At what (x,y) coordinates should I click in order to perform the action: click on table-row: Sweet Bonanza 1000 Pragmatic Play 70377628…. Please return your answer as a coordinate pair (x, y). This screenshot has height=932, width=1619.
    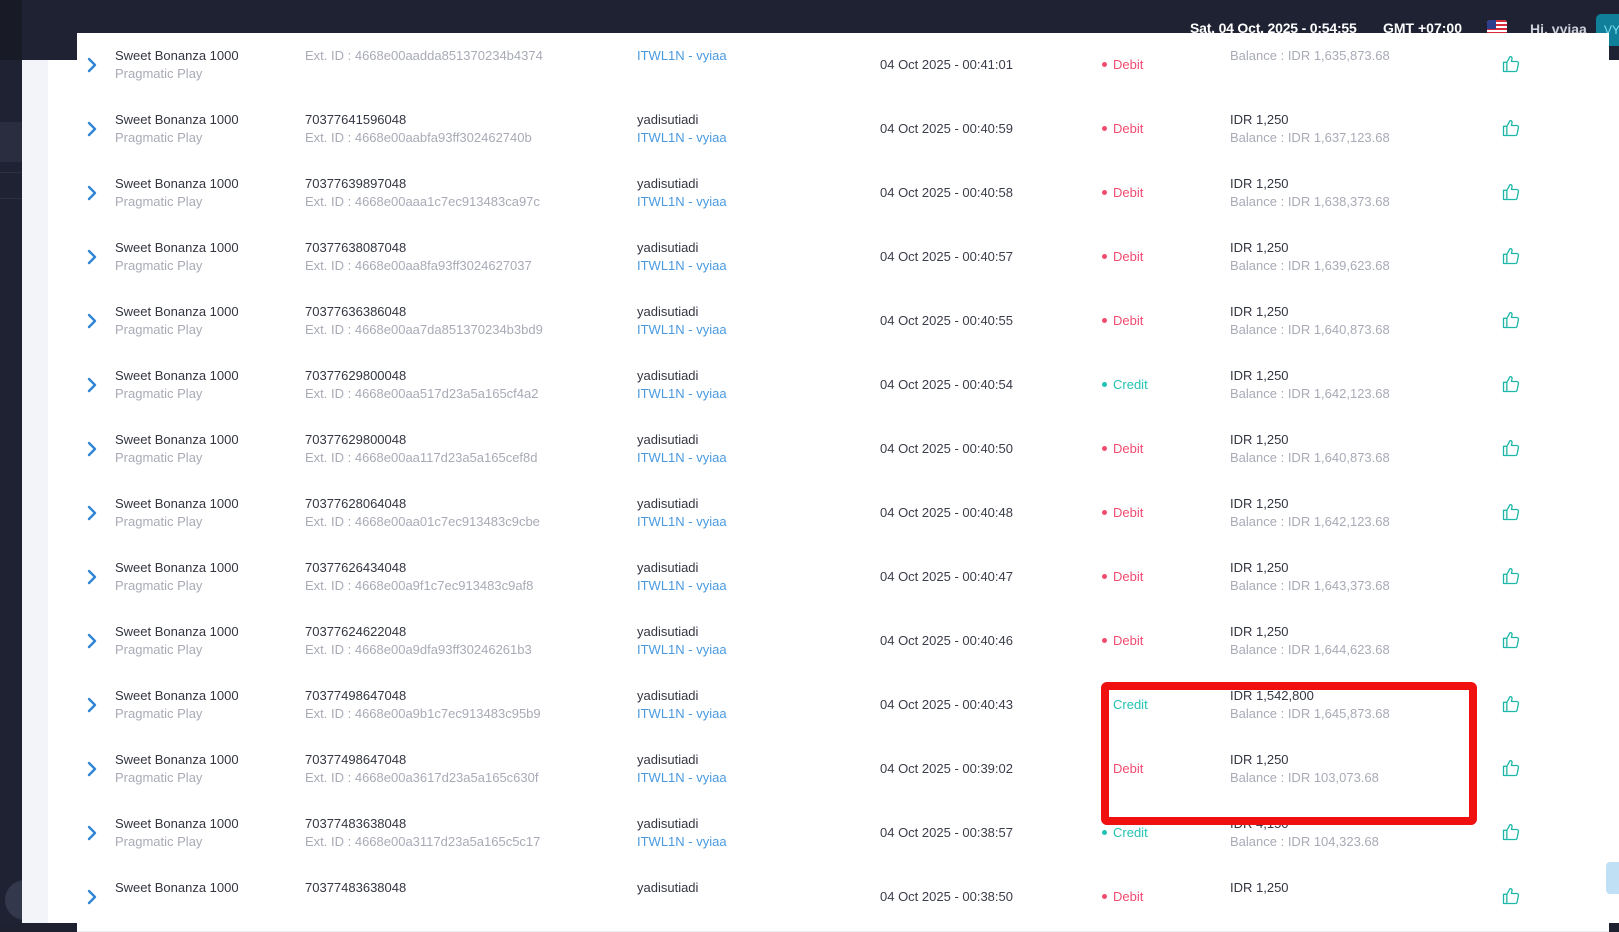
    Looking at the image, I should click on (843, 514).